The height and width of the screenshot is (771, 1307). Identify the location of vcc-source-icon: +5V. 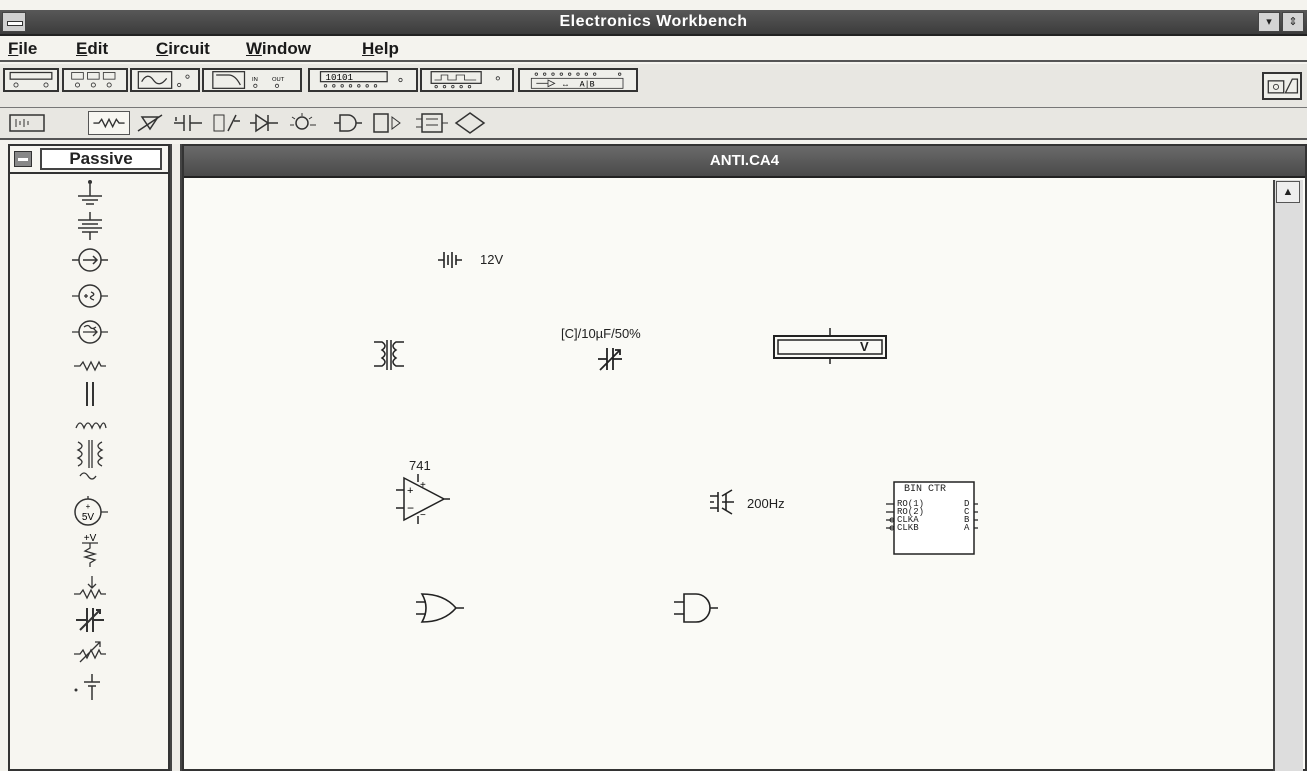
(90, 512).